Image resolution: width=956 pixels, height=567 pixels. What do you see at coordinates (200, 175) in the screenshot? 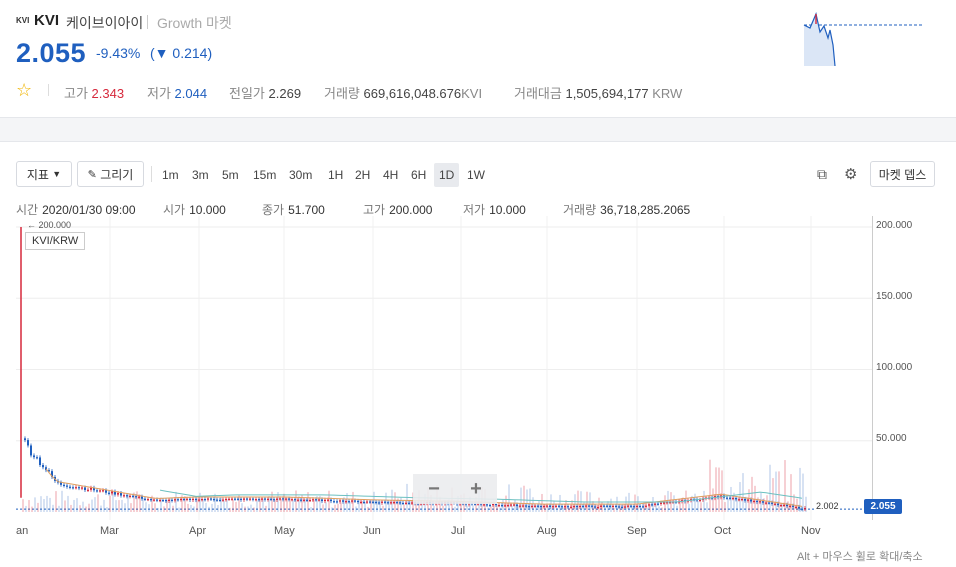
I see `tf-3m: 3m` at bounding box center [200, 175].